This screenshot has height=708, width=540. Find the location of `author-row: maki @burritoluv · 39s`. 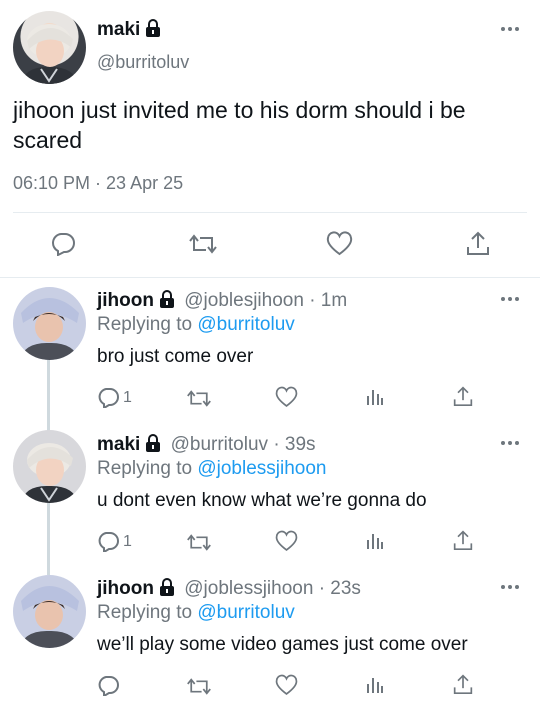

author-row: maki @burritoluv · 39s is located at coordinates (206, 445).